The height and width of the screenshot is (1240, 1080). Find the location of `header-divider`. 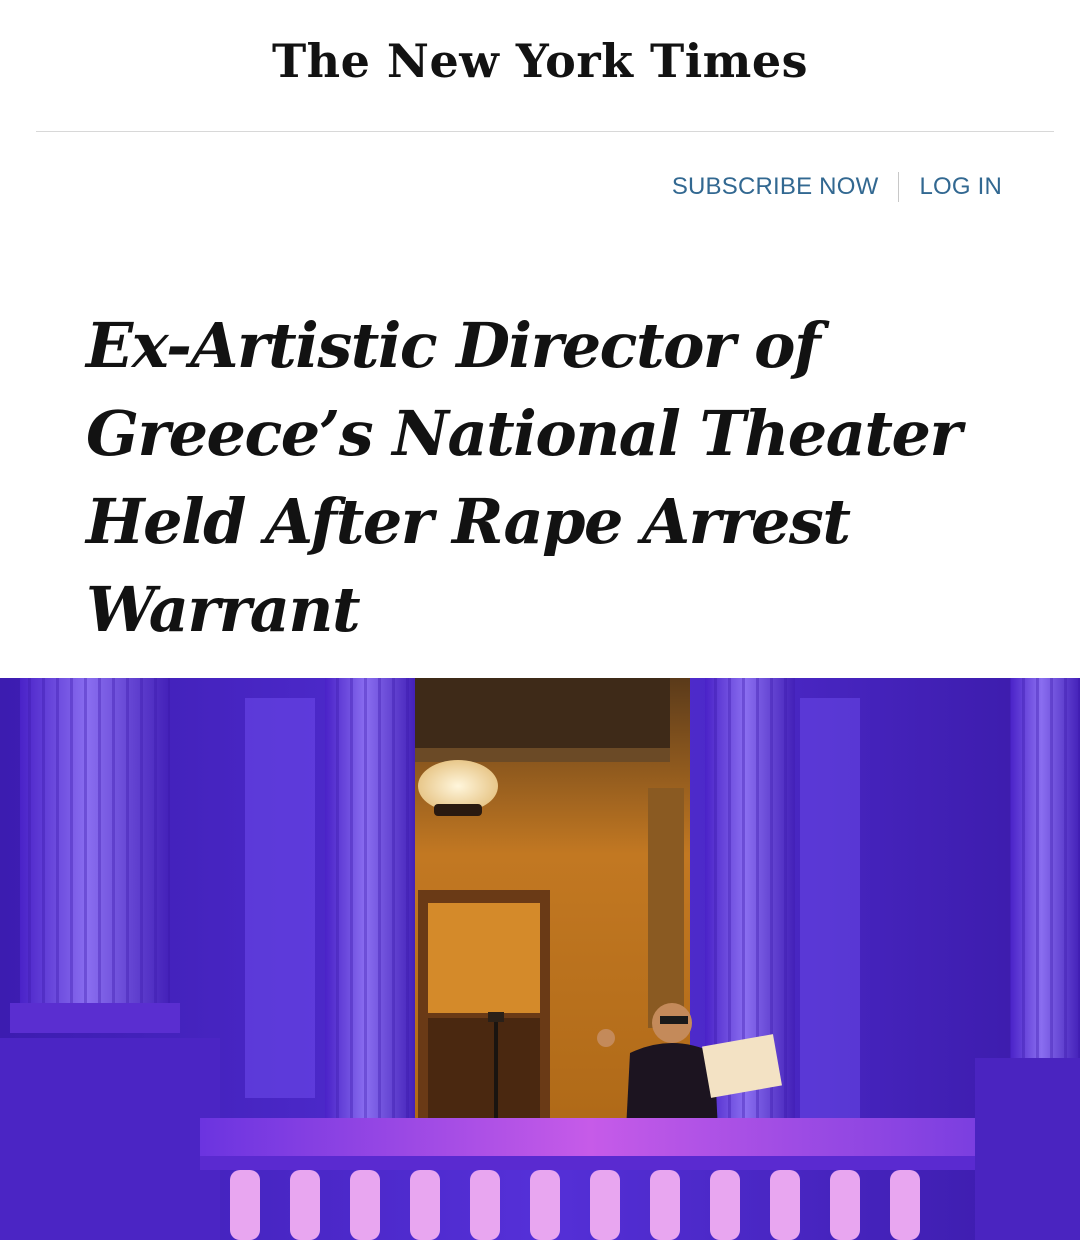

header-divider is located at coordinates (545, 131).